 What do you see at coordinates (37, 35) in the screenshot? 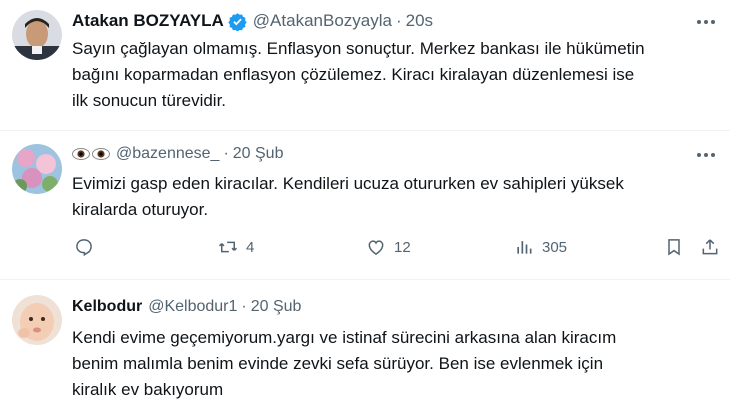
I see `avatar-atakan` at bounding box center [37, 35].